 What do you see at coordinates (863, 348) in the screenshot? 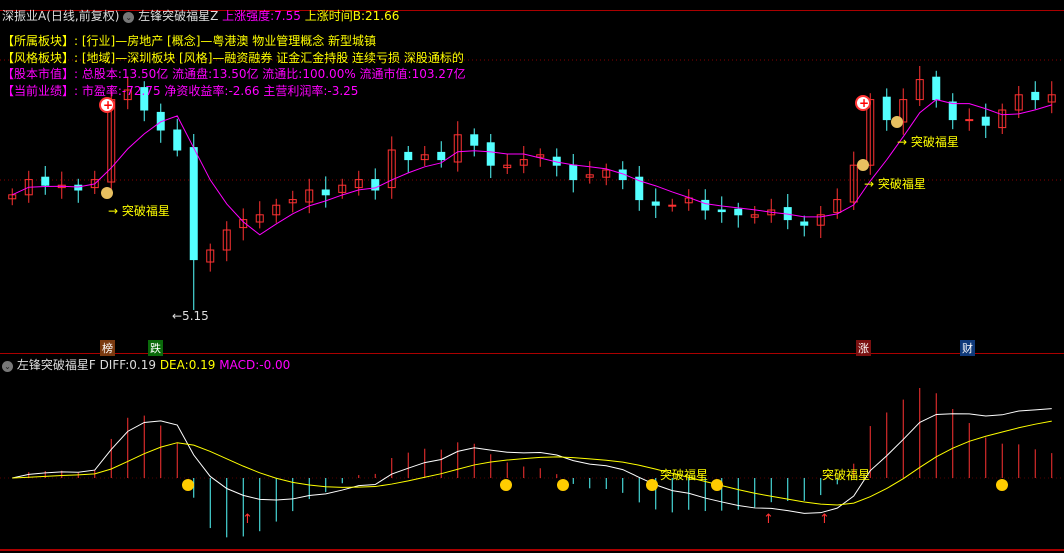
I see `tag-zhang: 涨` at bounding box center [863, 348].